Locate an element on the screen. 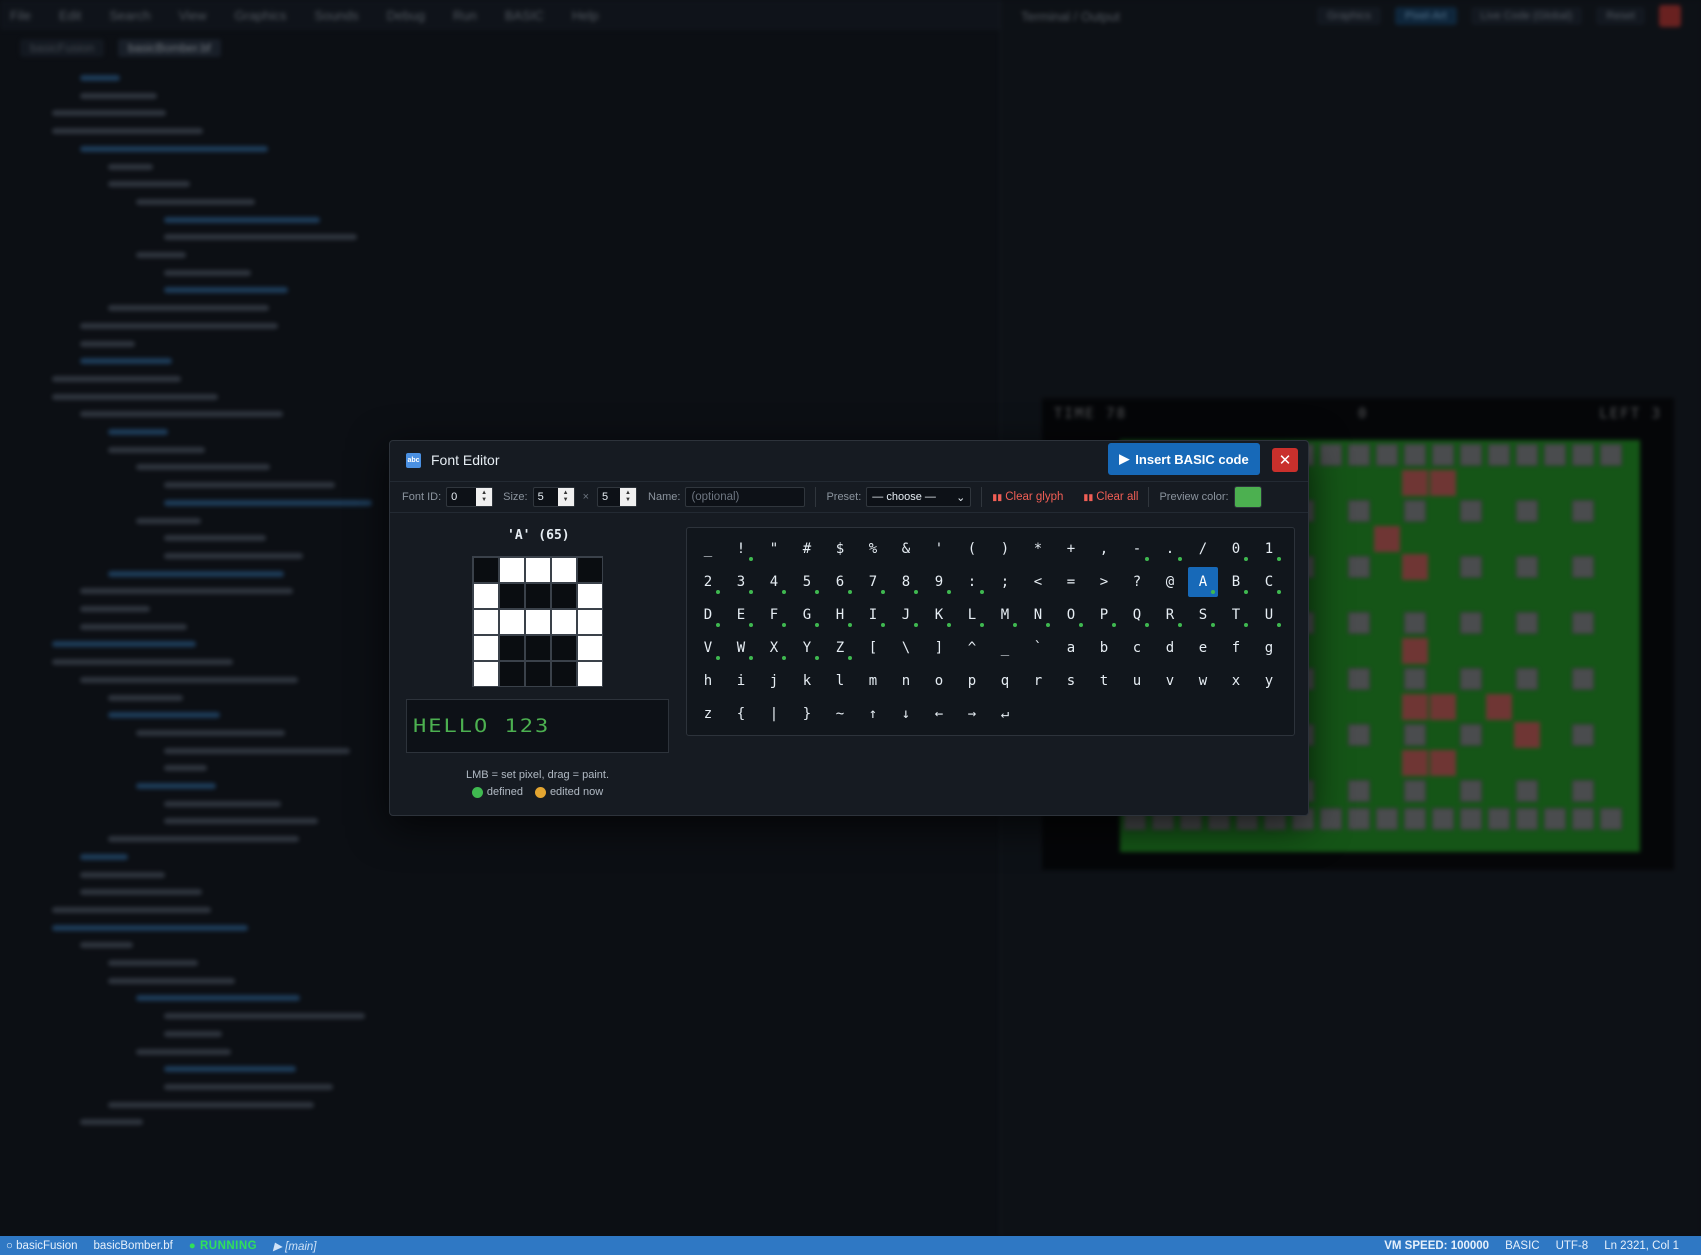 The width and height of the screenshot is (1701, 1255). menu-item-edit: Edit is located at coordinates (70, 15).